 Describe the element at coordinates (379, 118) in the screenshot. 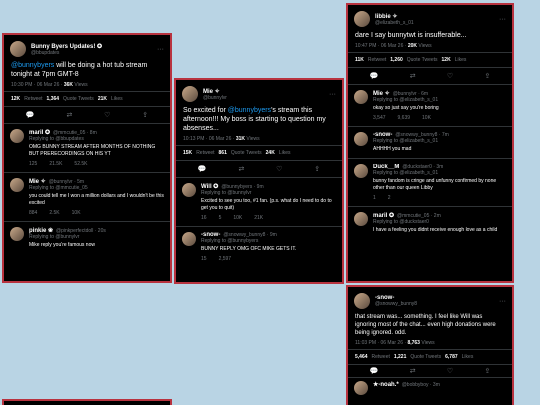

I see `reply-stat: 3,547` at that location.